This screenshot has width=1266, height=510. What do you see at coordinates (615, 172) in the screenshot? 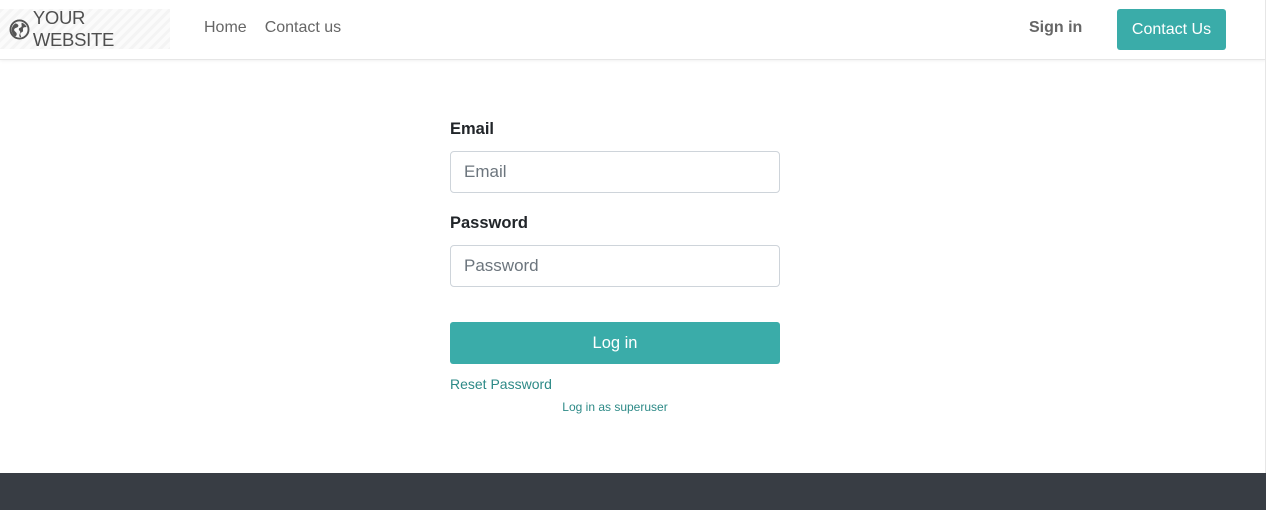
I see `email-field` at bounding box center [615, 172].